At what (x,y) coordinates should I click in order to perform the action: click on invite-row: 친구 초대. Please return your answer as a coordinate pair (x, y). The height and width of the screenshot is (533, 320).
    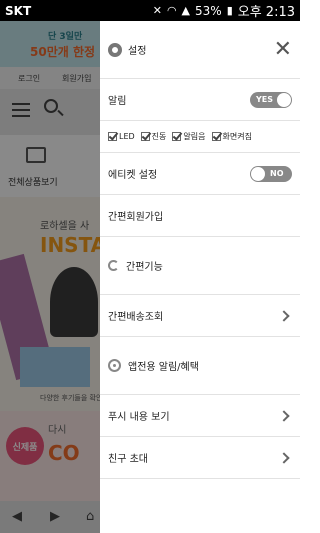
    Looking at the image, I should click on (200, 458).